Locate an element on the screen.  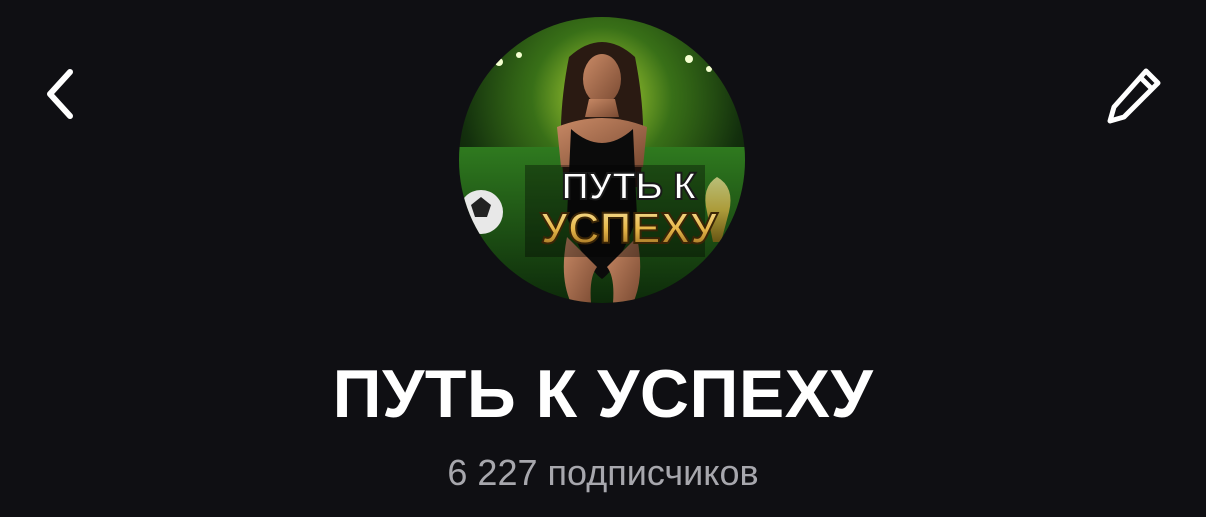
channel-avatar: ПУТЬ К УСПЕХУ is located at coordinates (602, 160).